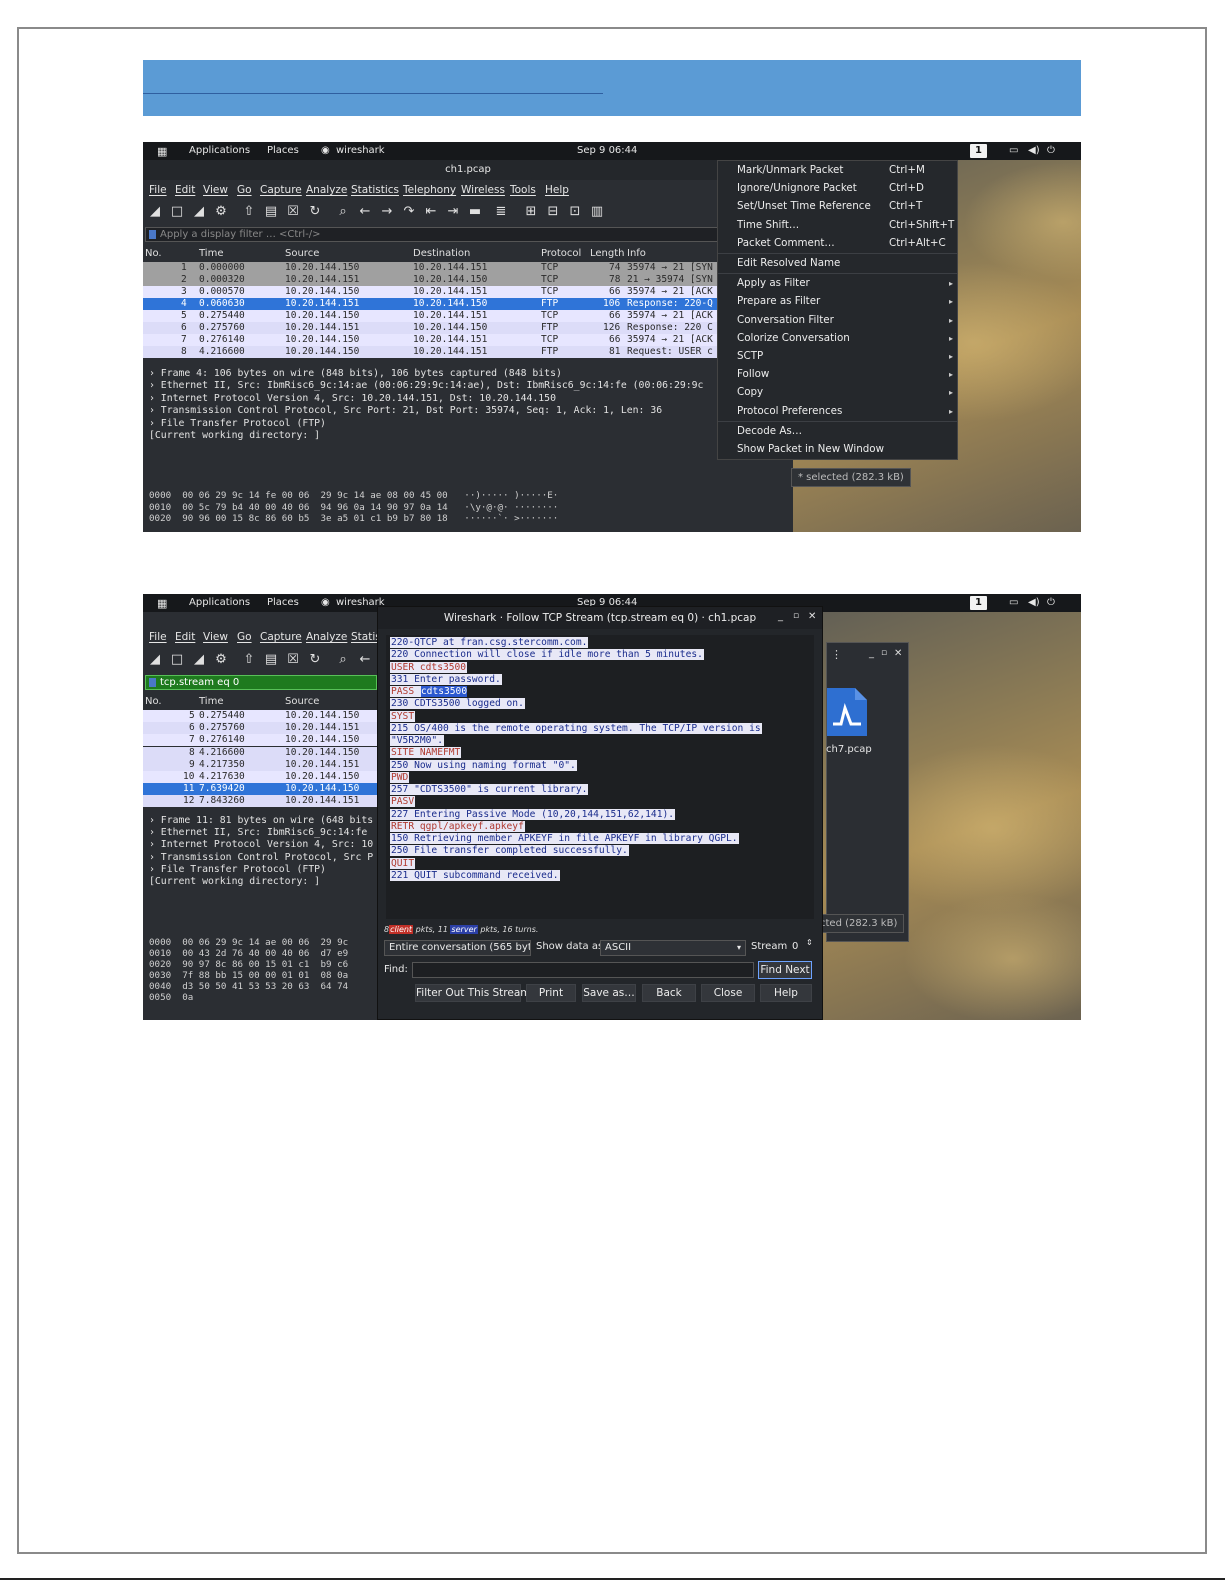 Image resolution: width=1225 pixels, height=1585 pixels. I want to click on hex-line: 0010 00 43 2d 76 40 00 40 06 d7 e9, so click(248, 953).